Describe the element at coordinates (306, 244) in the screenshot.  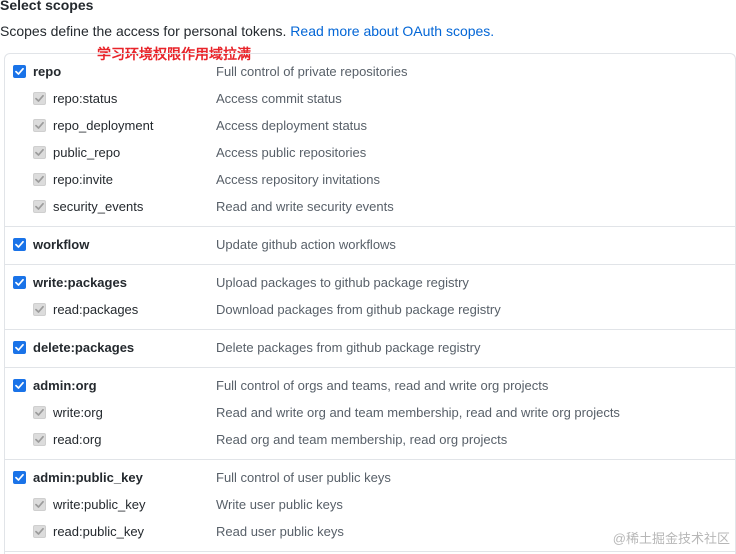
I see `scope-description: Update github action workflows` at that location.